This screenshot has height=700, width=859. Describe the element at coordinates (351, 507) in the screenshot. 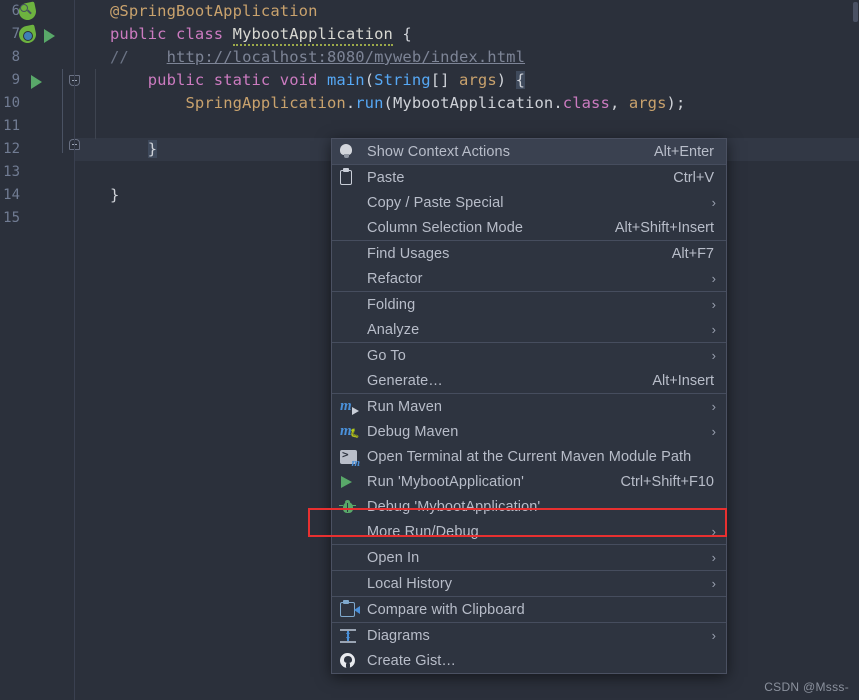

I see `debug-bug-icon` at that location.